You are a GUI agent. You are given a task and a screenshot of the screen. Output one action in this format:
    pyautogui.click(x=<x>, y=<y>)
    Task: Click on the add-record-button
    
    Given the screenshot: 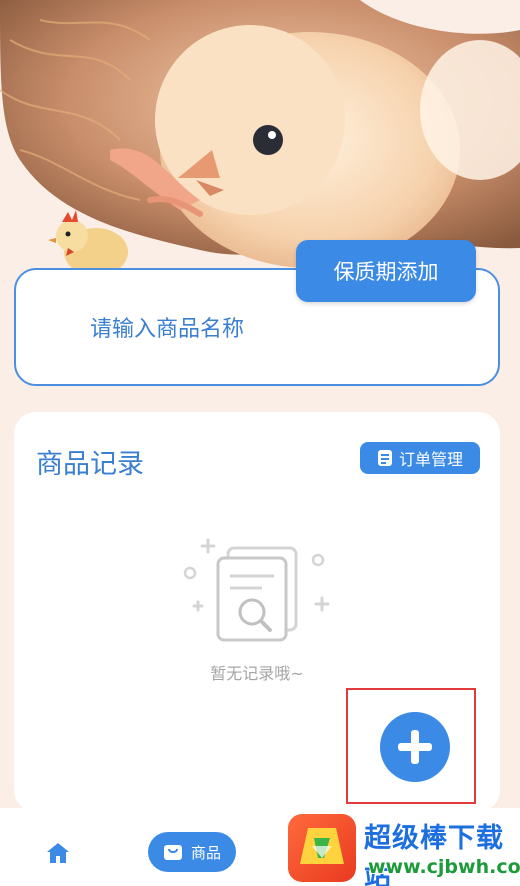 What is the action you would take?
    pyautogui.click(x=415, y=747)
    